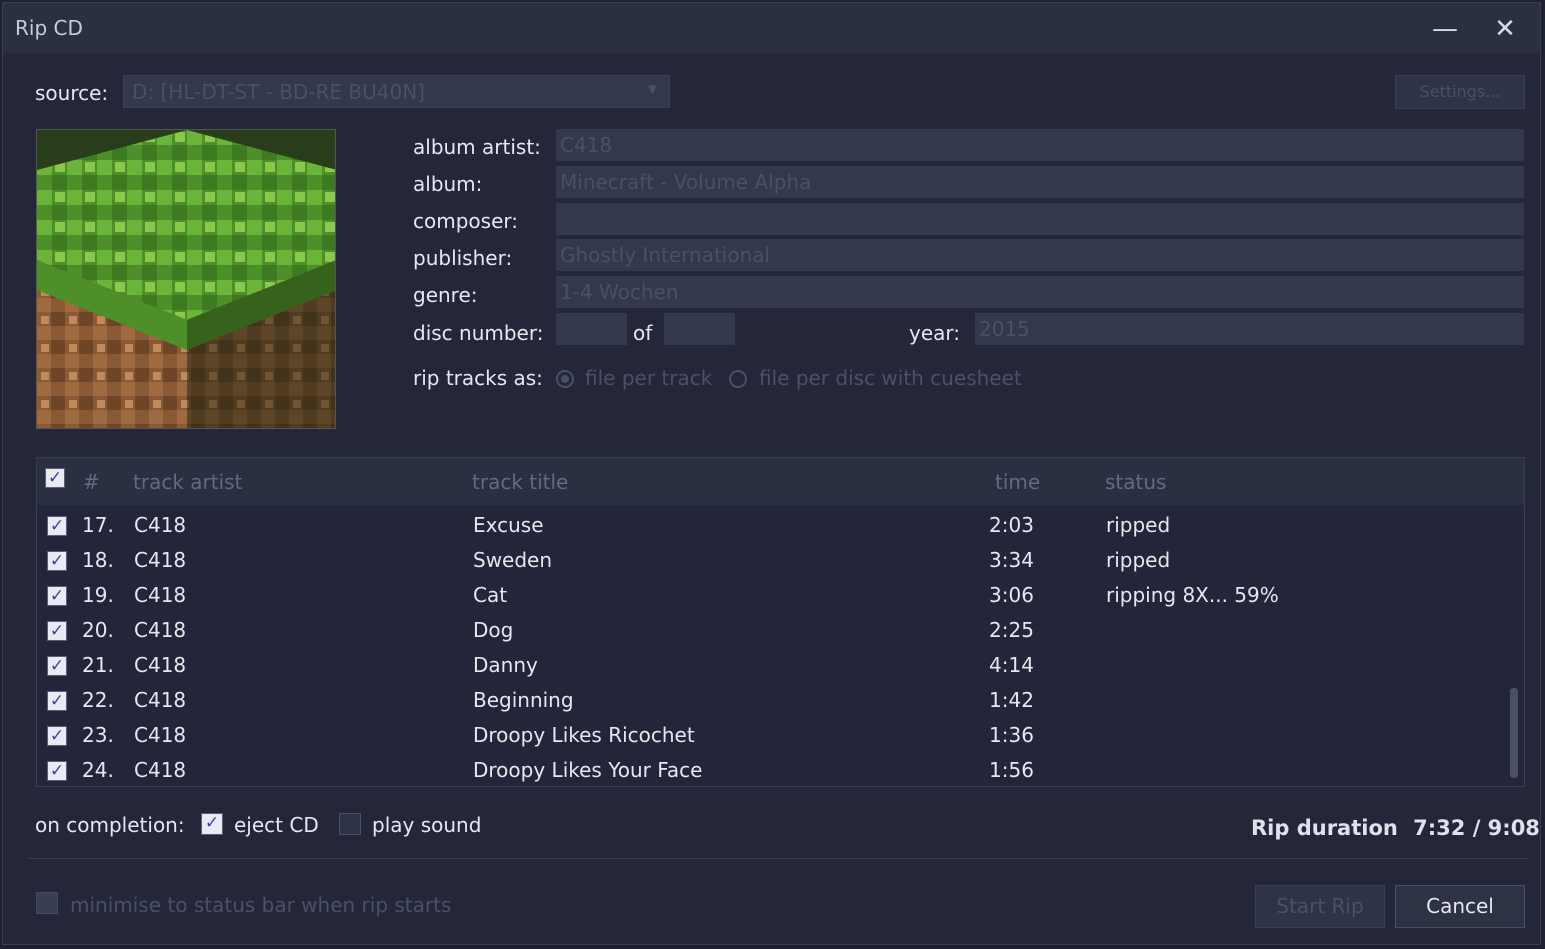 This screenshot has height=949, width=1545. I want to click on window-title: Rip CD, so click(49, 28).